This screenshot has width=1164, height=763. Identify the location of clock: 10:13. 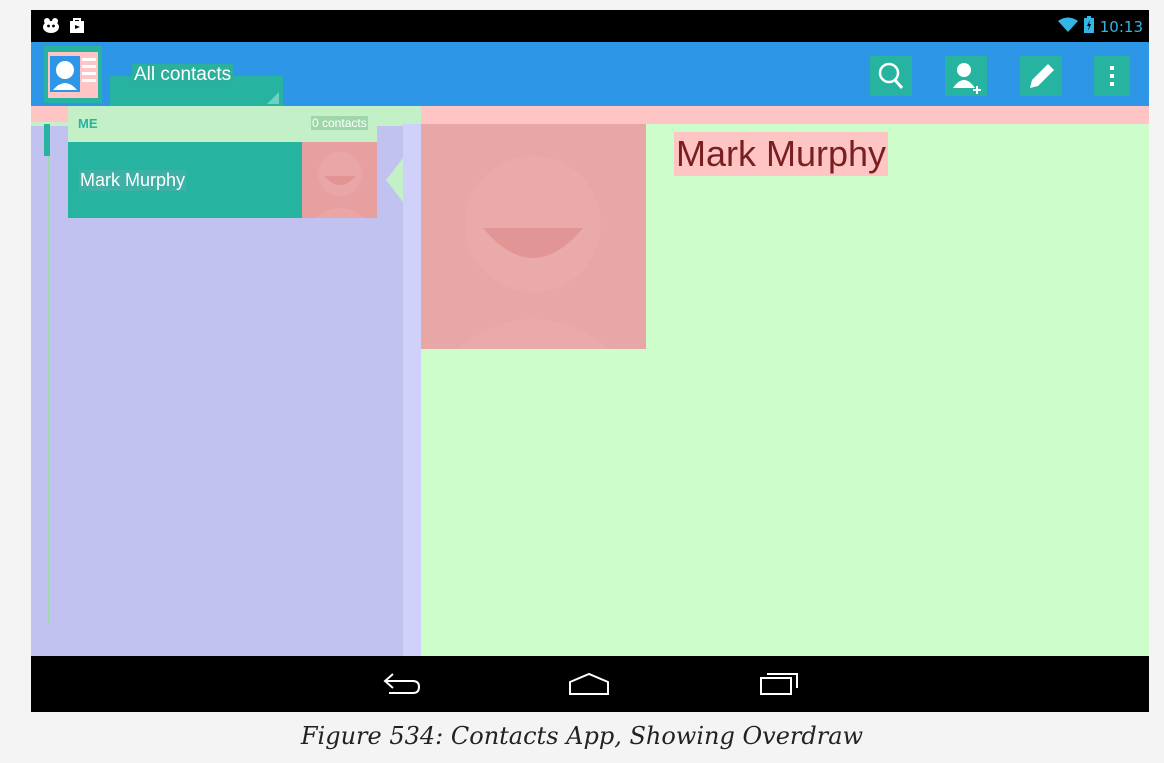
(1121, 26).